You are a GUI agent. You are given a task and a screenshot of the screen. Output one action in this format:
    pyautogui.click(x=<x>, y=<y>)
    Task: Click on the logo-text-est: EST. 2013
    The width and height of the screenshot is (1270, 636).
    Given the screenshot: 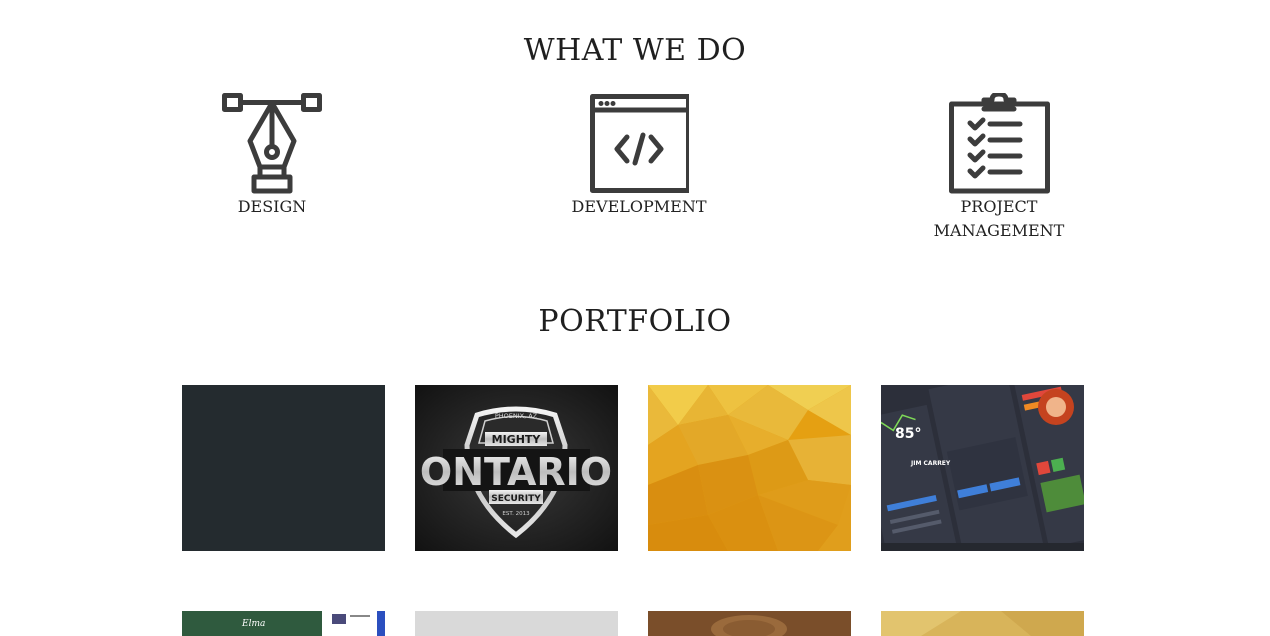 What is the action you would take?
    pyautogui.click(x=516, y=514)
    